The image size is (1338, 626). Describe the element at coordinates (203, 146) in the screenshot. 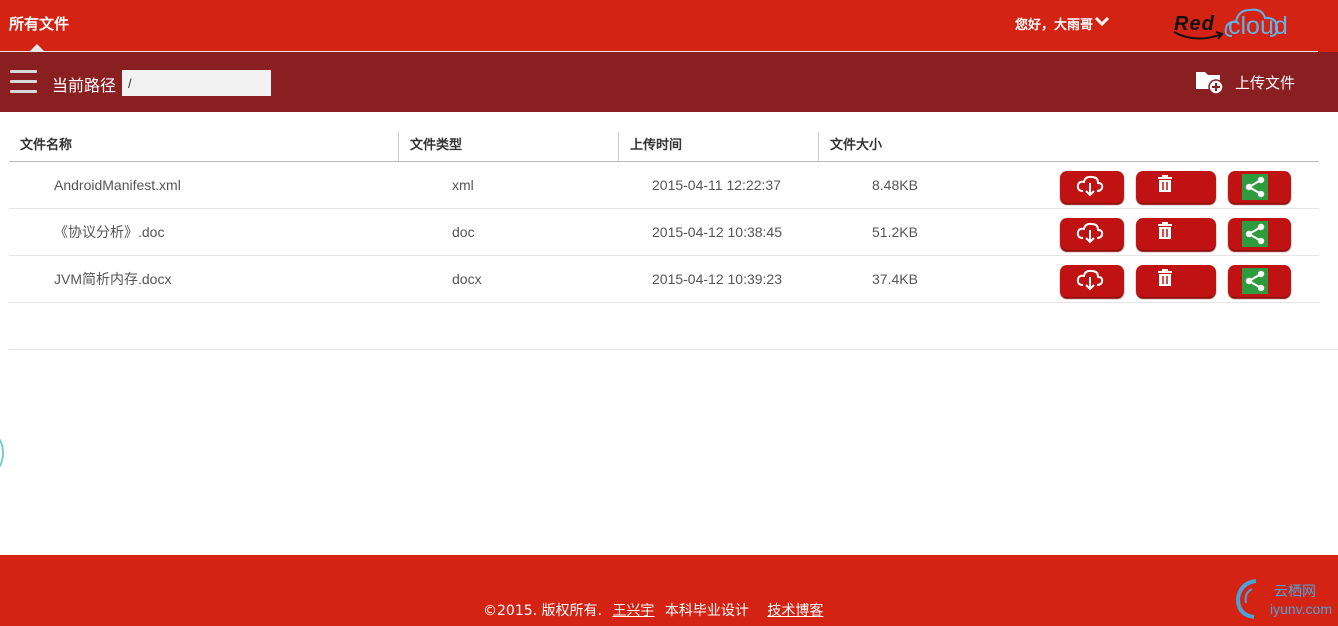

I see `column-header-name: 文件名称` at that location.